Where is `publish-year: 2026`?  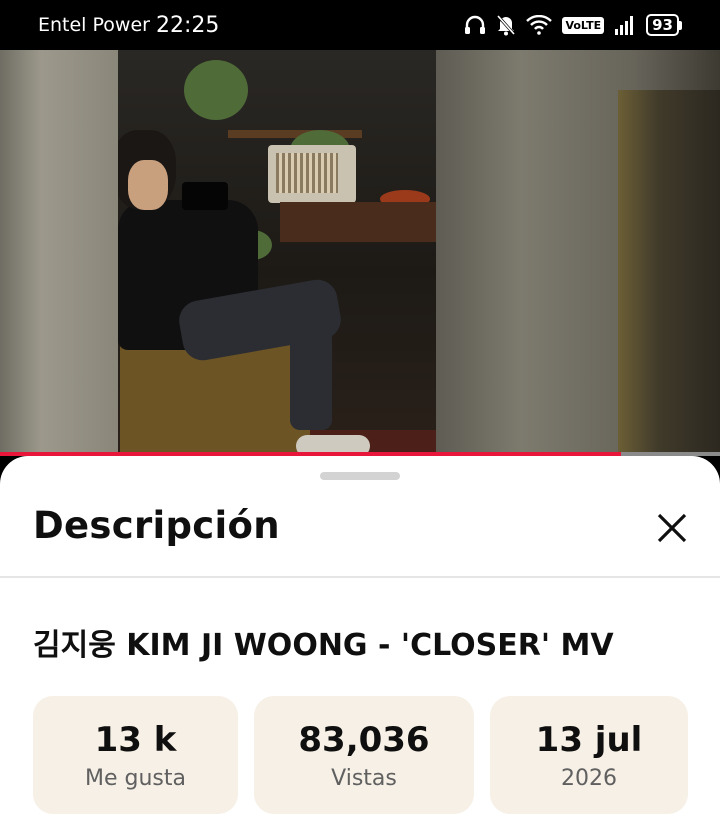
publish-year: 2026 is located at coordinates (589, 778).